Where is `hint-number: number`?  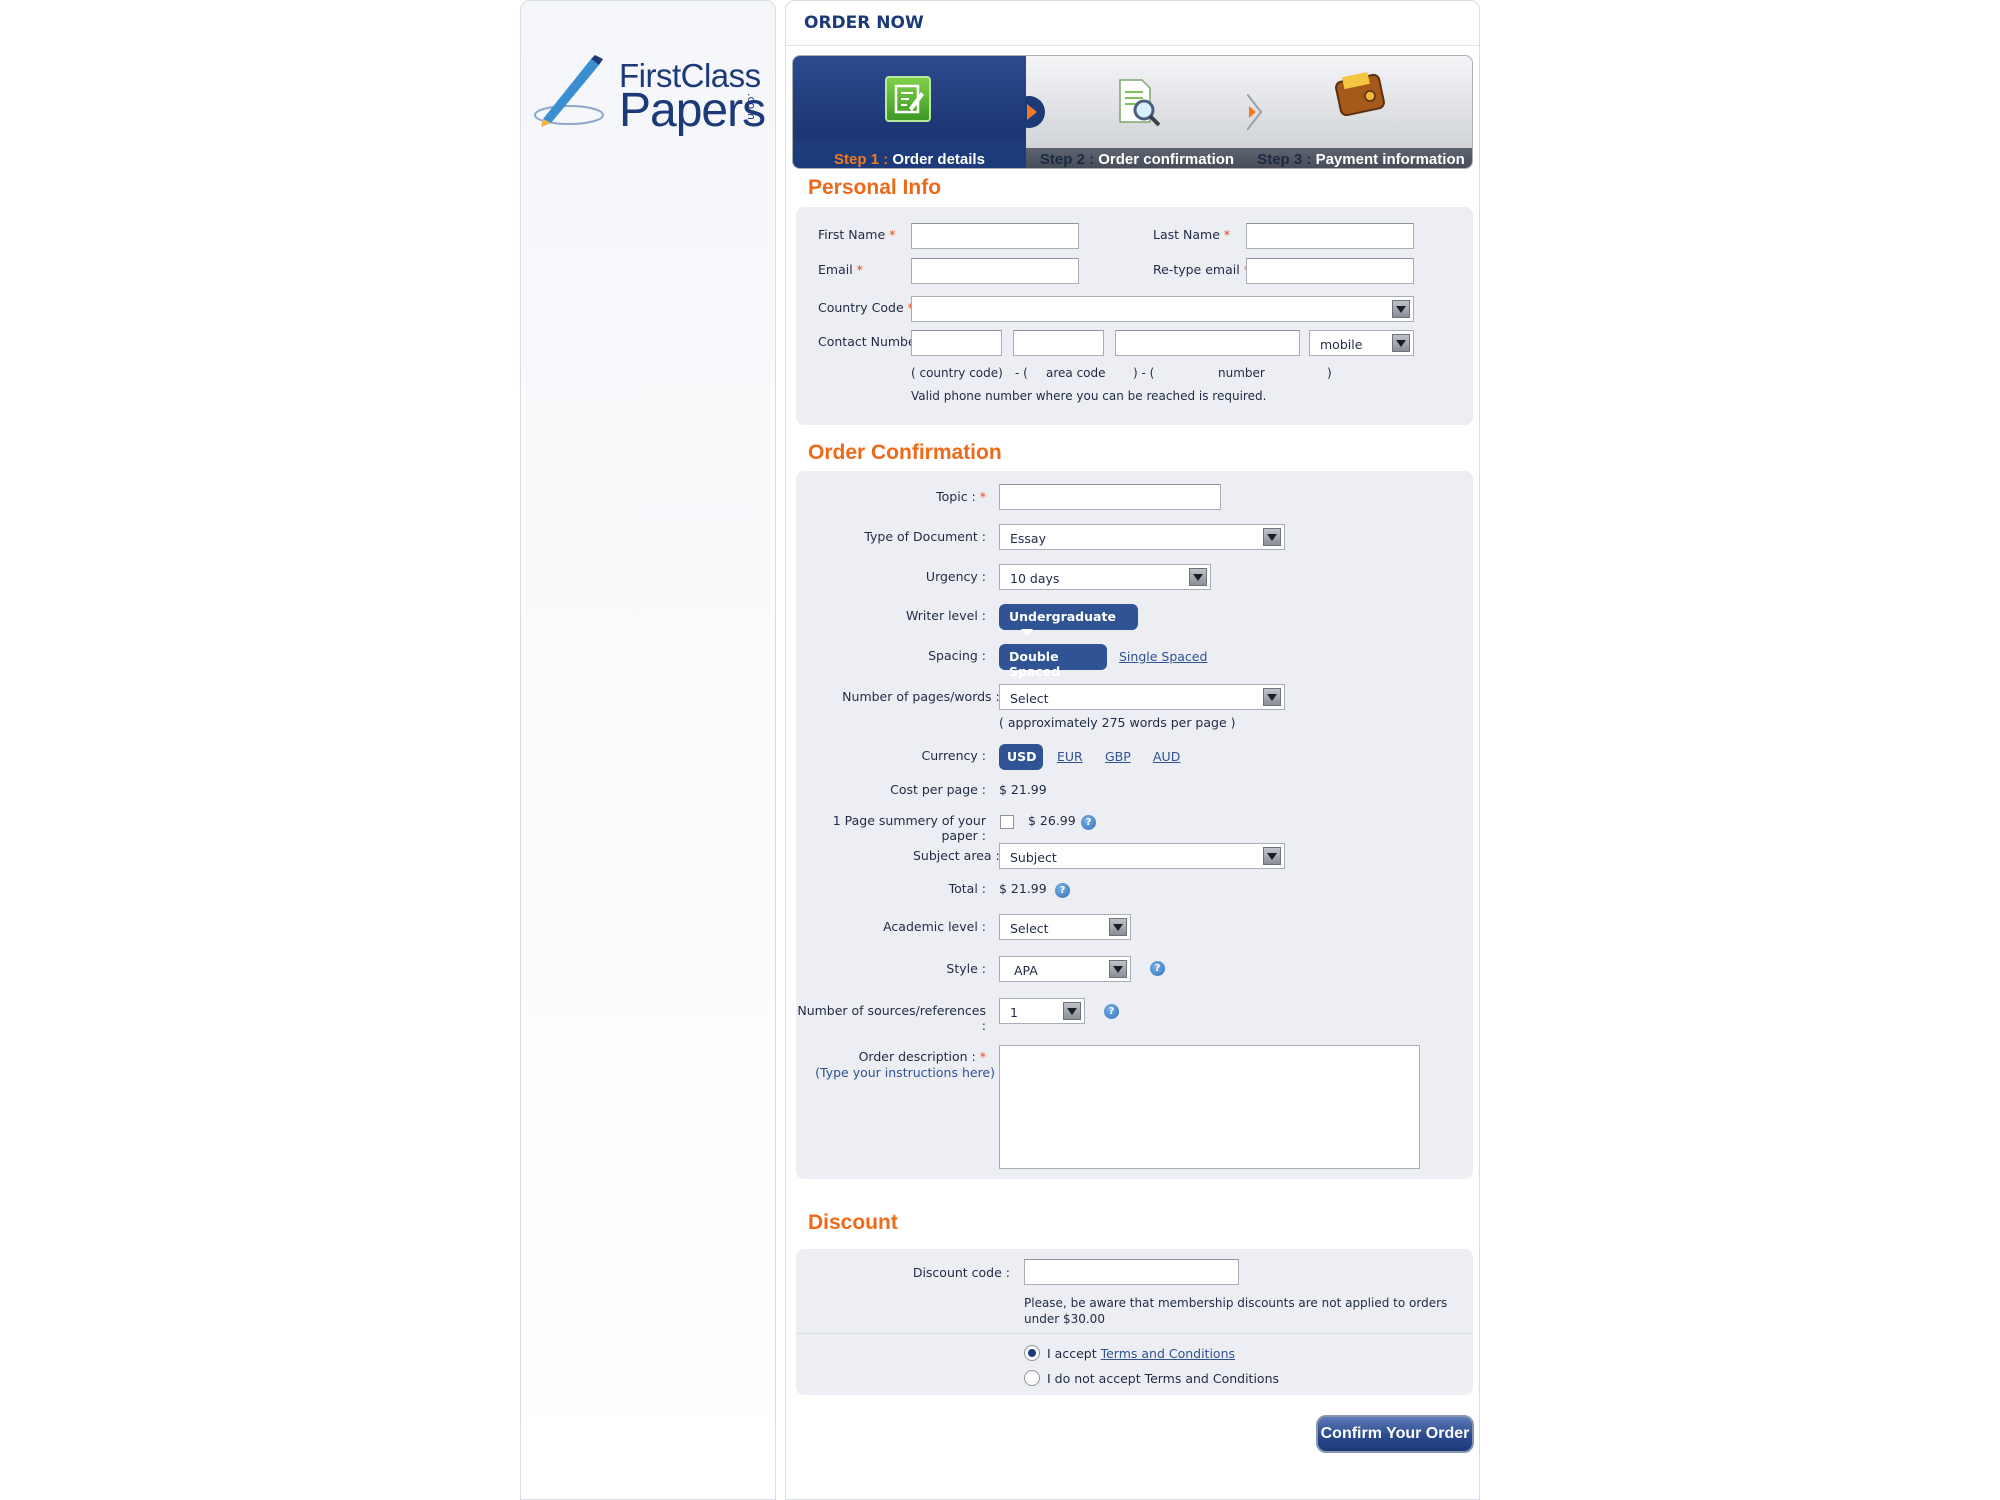 hint-number: number is located at coordinates (1241, 373).